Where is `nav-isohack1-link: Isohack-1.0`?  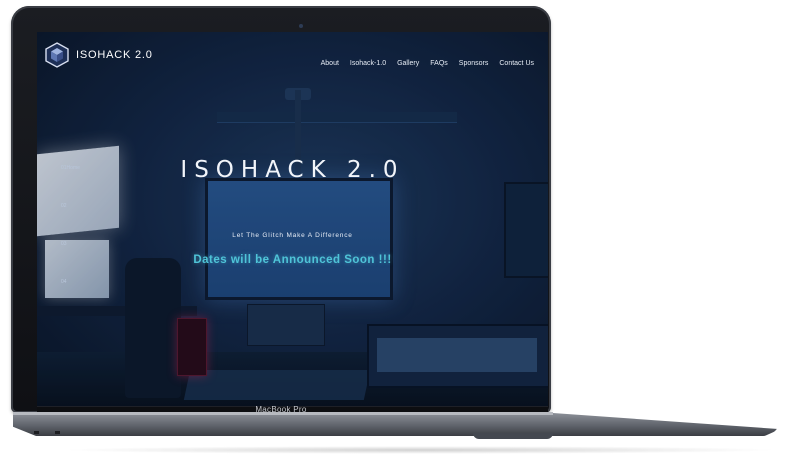 nav-isohack1-link: Isohack-1.0 is located at coordinates (368, 63).